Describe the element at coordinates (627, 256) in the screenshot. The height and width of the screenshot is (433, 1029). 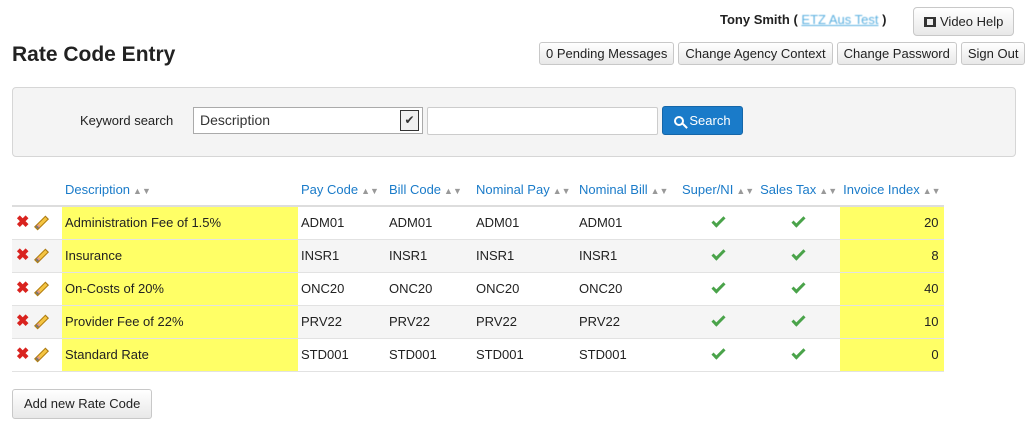
I see `cell-nominal-bill: INSR1` at that location.